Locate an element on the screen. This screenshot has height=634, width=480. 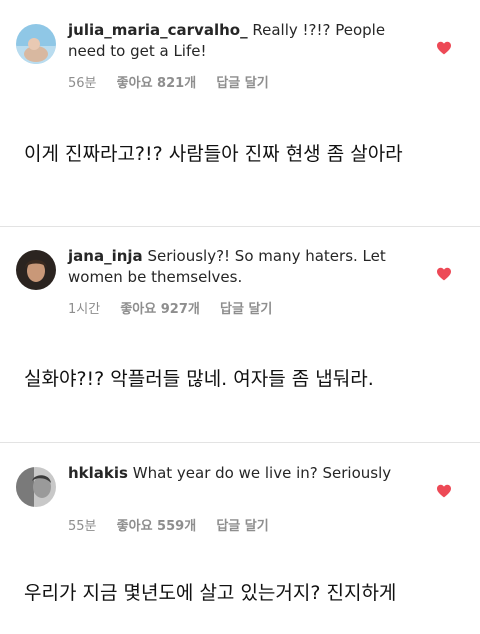
comment-meta: 1시간 좋아요 927개 답글 달기 is located at coordinates (178, 307).